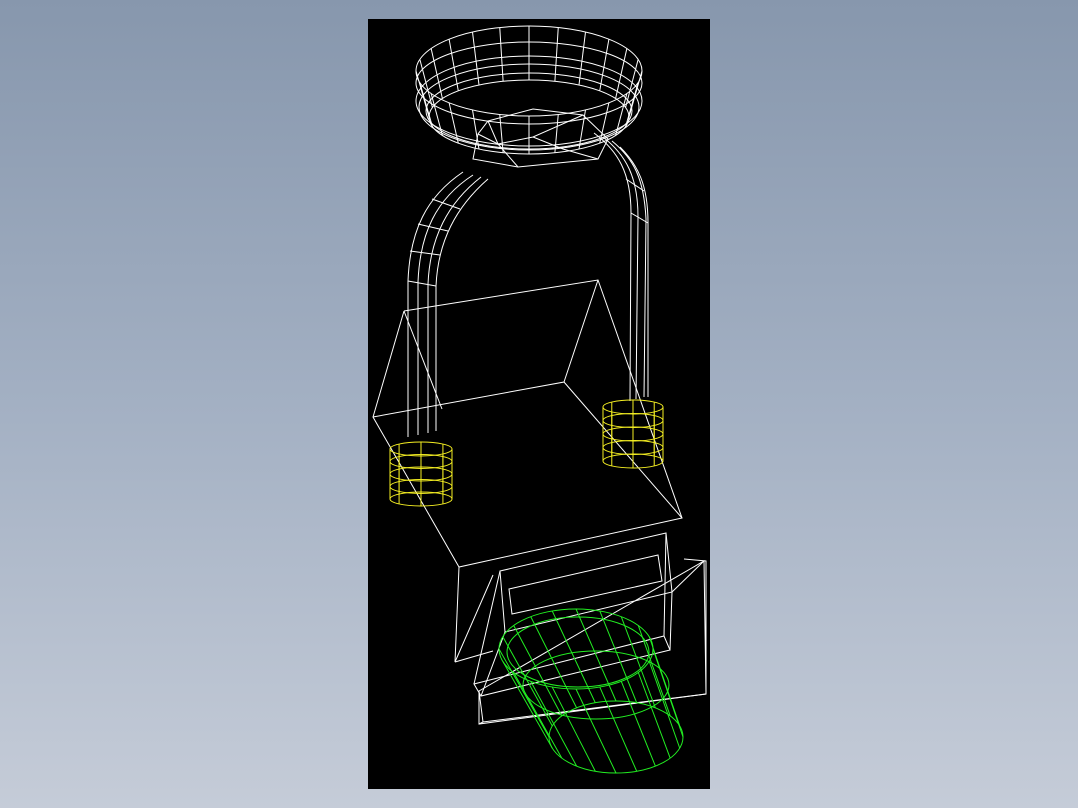 The height and width of the screenshot is (808, 1078). Describe the element at coordinates (526, 453) in the screenshot. I see `side-mounts` at that location.